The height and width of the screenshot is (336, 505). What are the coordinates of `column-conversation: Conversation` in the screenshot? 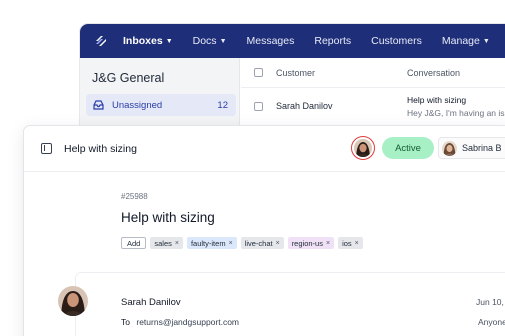 It's located at (434, 72).